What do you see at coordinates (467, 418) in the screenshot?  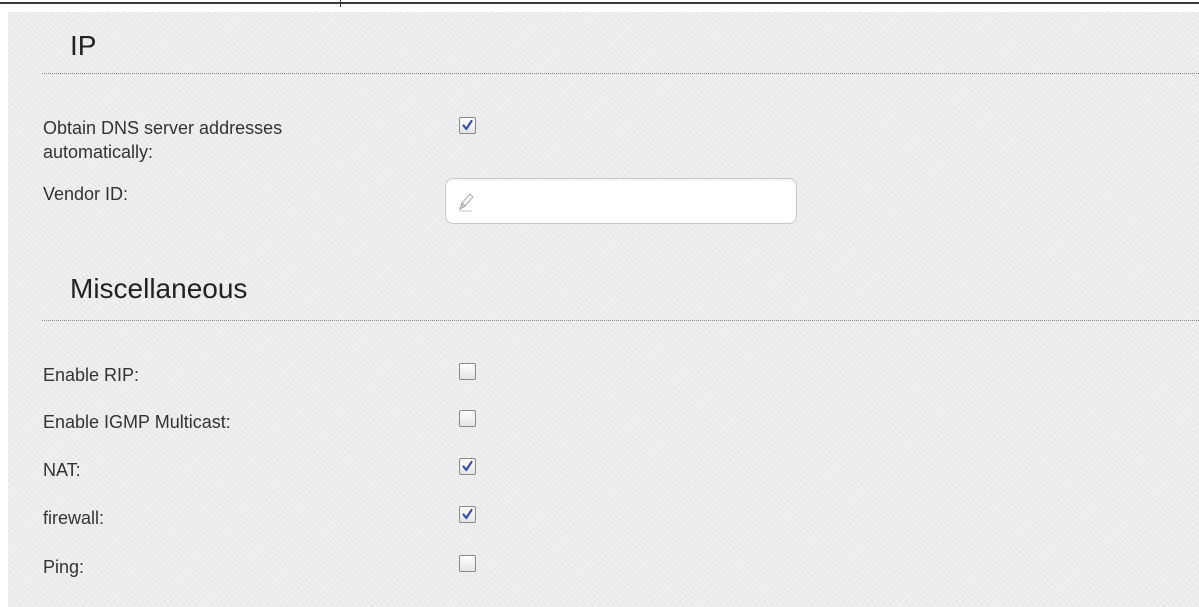 I see `enable-igmp-multicast-checkbox` at bounding box center [467, 418].